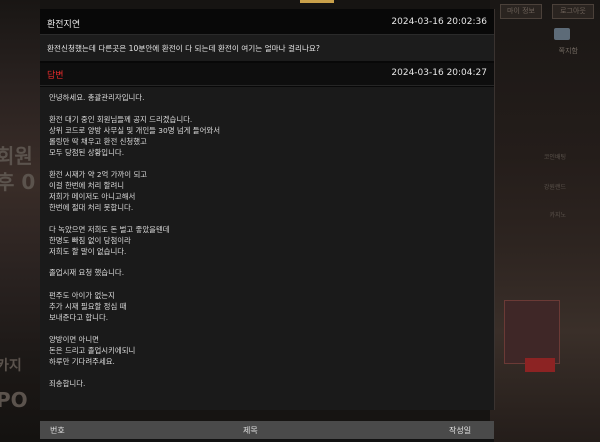 The image size is (600, 442). Describe the element at coordinates (18, 182) in the screenshot. I see `background-text: 후 0` at that location.